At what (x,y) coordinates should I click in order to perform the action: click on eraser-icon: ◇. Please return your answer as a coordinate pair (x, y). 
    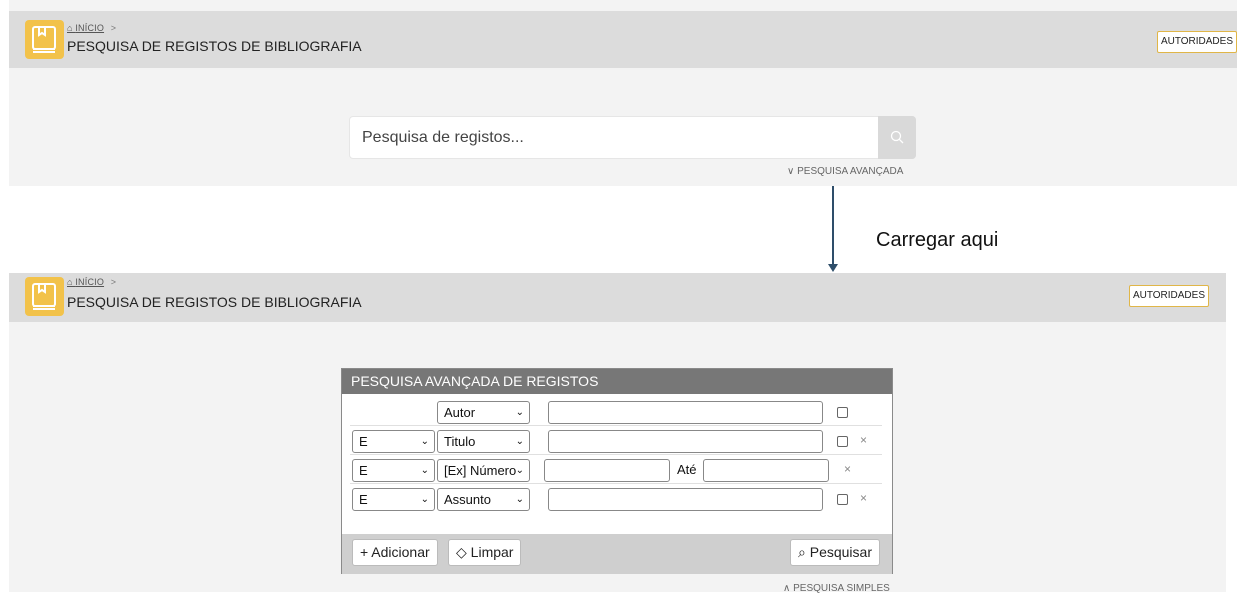
    Looking at the image, I should click on (461, 552).